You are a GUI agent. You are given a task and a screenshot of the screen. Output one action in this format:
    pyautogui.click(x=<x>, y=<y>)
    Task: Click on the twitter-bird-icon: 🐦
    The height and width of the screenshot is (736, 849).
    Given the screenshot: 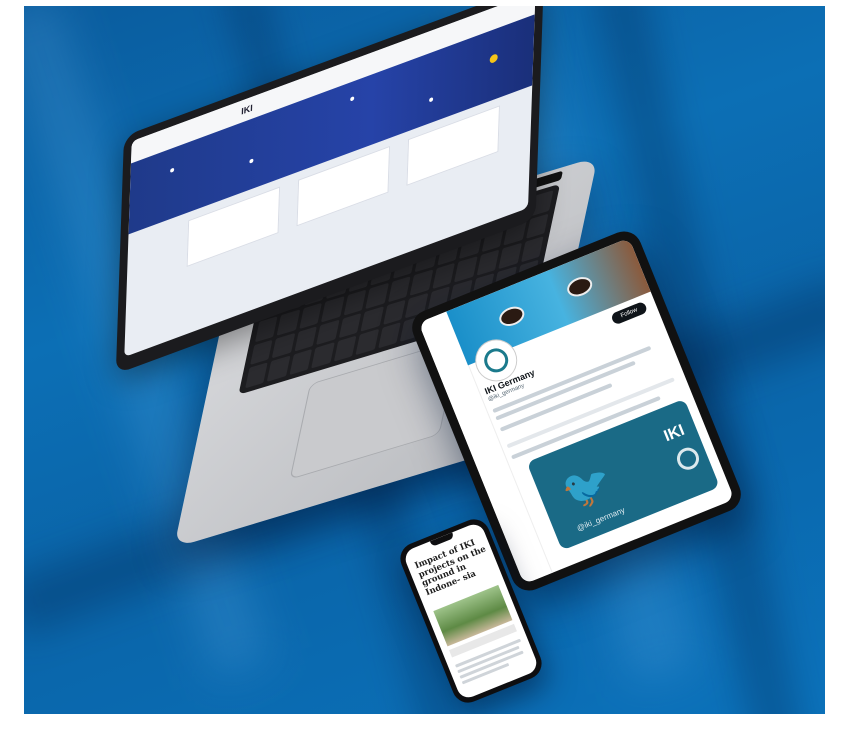 What is the action you would take?
    pyautogui.click(x=587, y=487)
    